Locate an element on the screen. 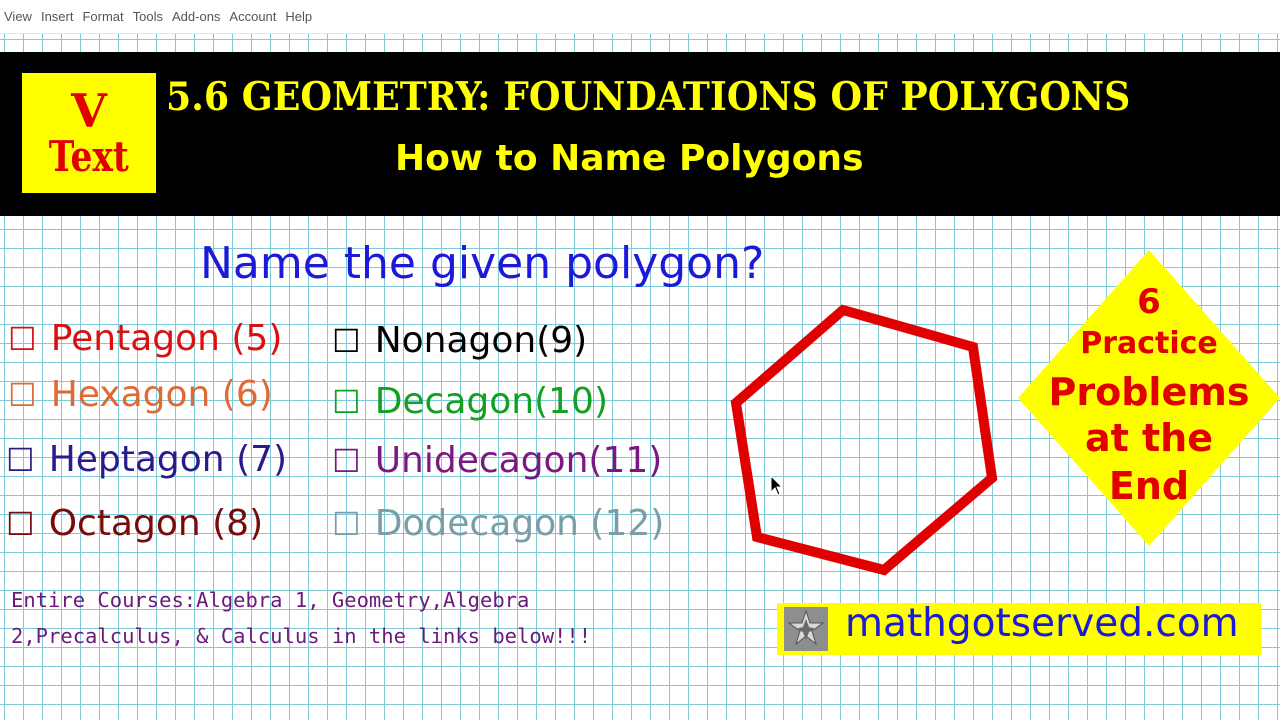 This screenshot has width=1280, height=720. option-dodecagon: ☐ Dodecagon (12) is located at coordinates (498, 523).